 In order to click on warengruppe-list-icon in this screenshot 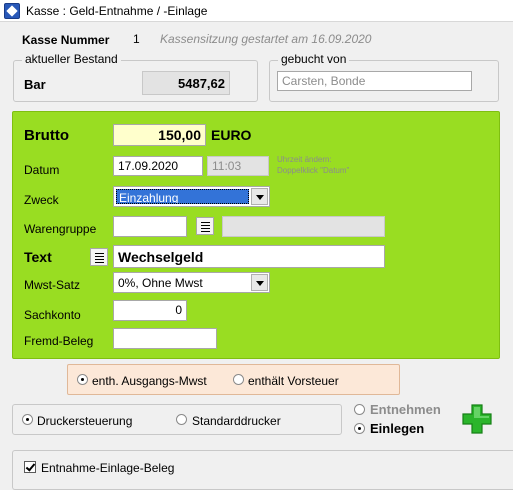, I will do `click(205, 226)`.